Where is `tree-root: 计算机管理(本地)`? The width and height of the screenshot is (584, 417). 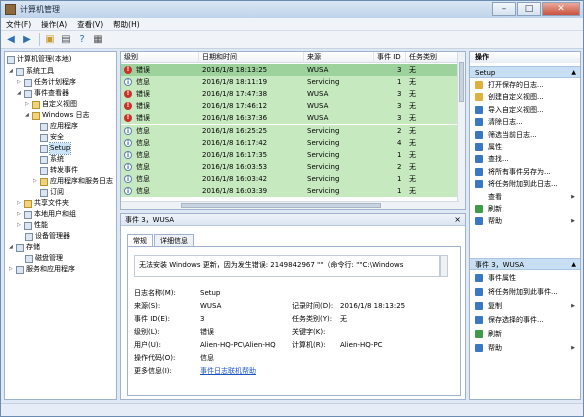 tree-root: 计算机管理(本地) is located at coordinates (39, 59).